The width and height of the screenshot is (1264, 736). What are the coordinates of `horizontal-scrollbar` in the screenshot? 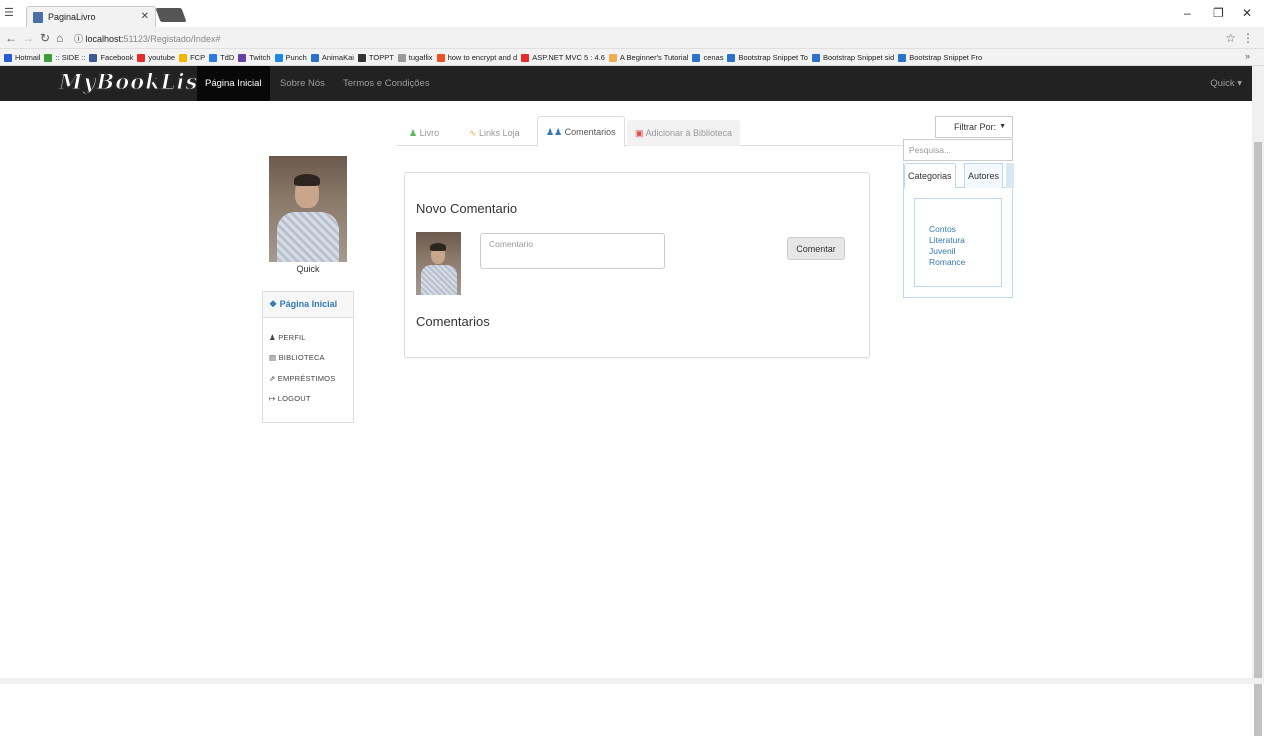 It's located at (632, 681).